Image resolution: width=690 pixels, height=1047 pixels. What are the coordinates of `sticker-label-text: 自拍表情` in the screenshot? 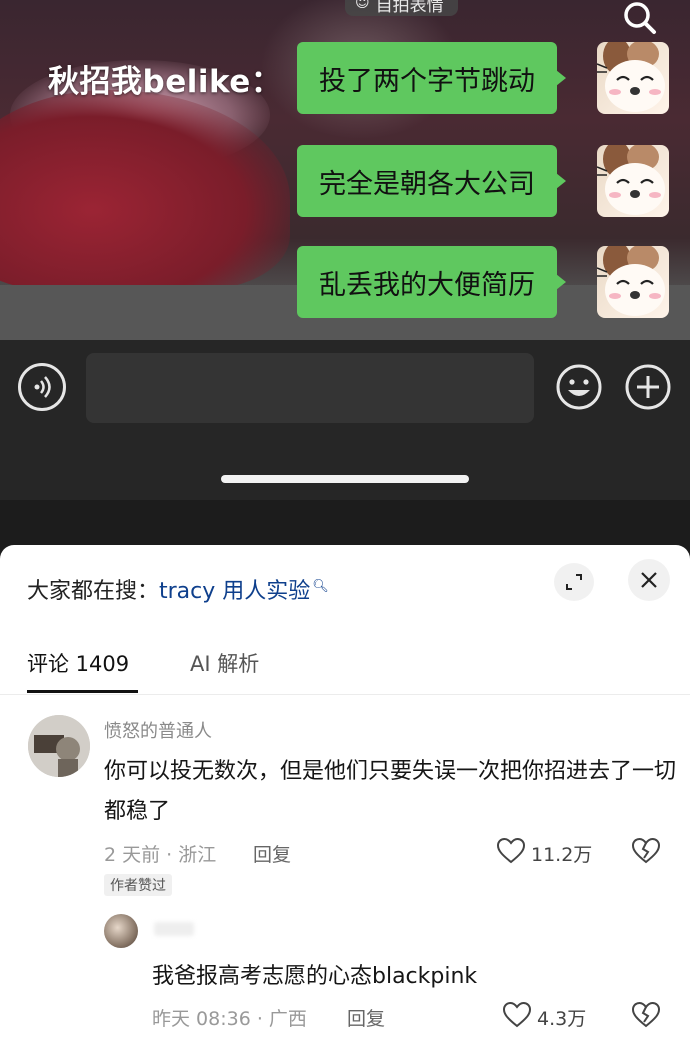 It's located at (409, 8).